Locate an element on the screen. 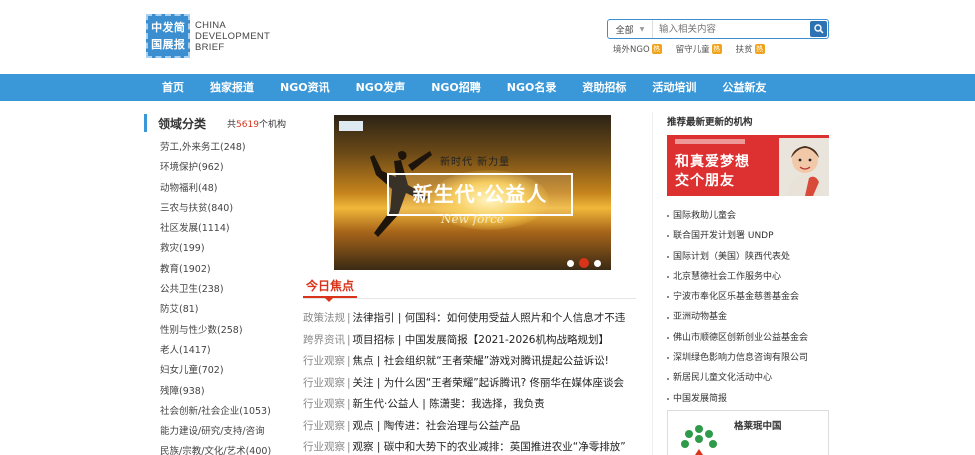 The height and width of the screenshot is (455, 975). category-item: 劳工,外来务工(248) is located at coordinates (232, 148).